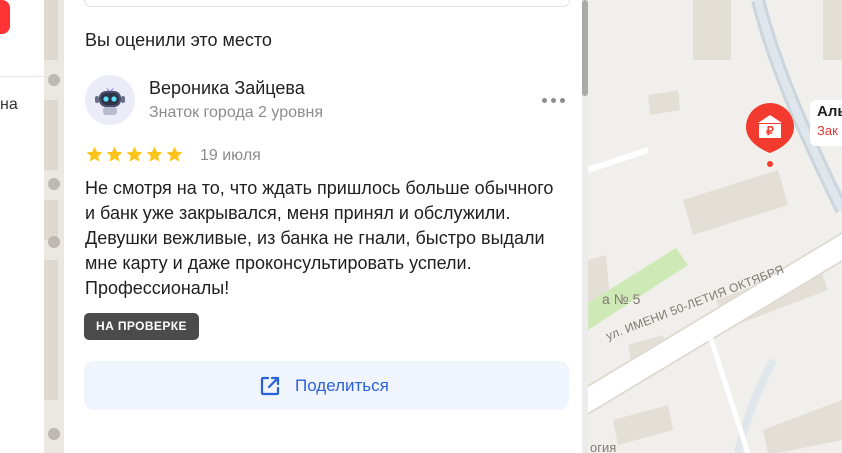  What do you see at coordinates (603, 446) in the screenshot?
I see `map-bottom-label: огия` at bounding box center [603, 446].